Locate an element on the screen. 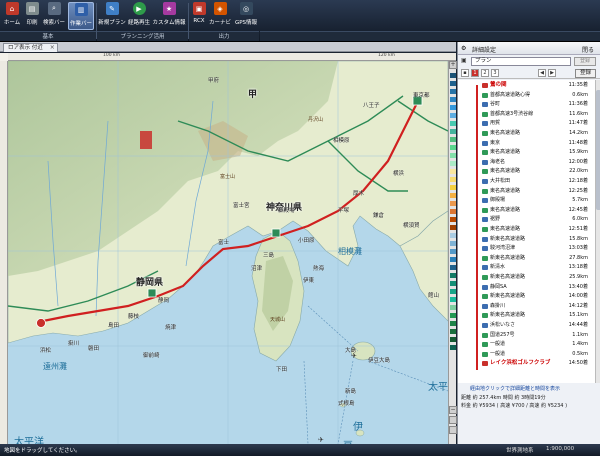 This screenshot has height=456, width=600. print-button: ▤ 印刷 is located at coordinates (32, 16).